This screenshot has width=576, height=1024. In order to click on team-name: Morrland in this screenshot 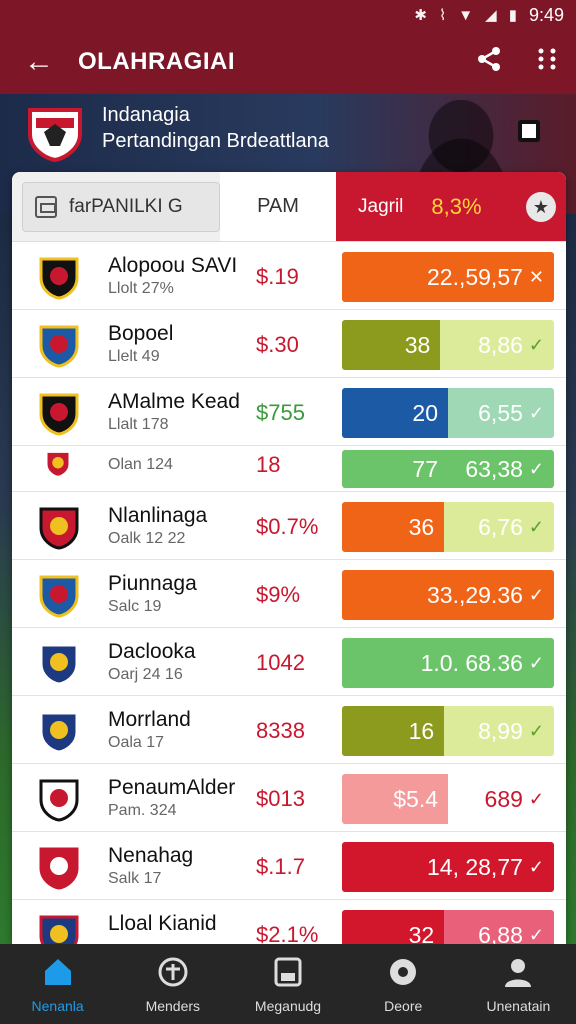, I will do `click(149, 719)`.